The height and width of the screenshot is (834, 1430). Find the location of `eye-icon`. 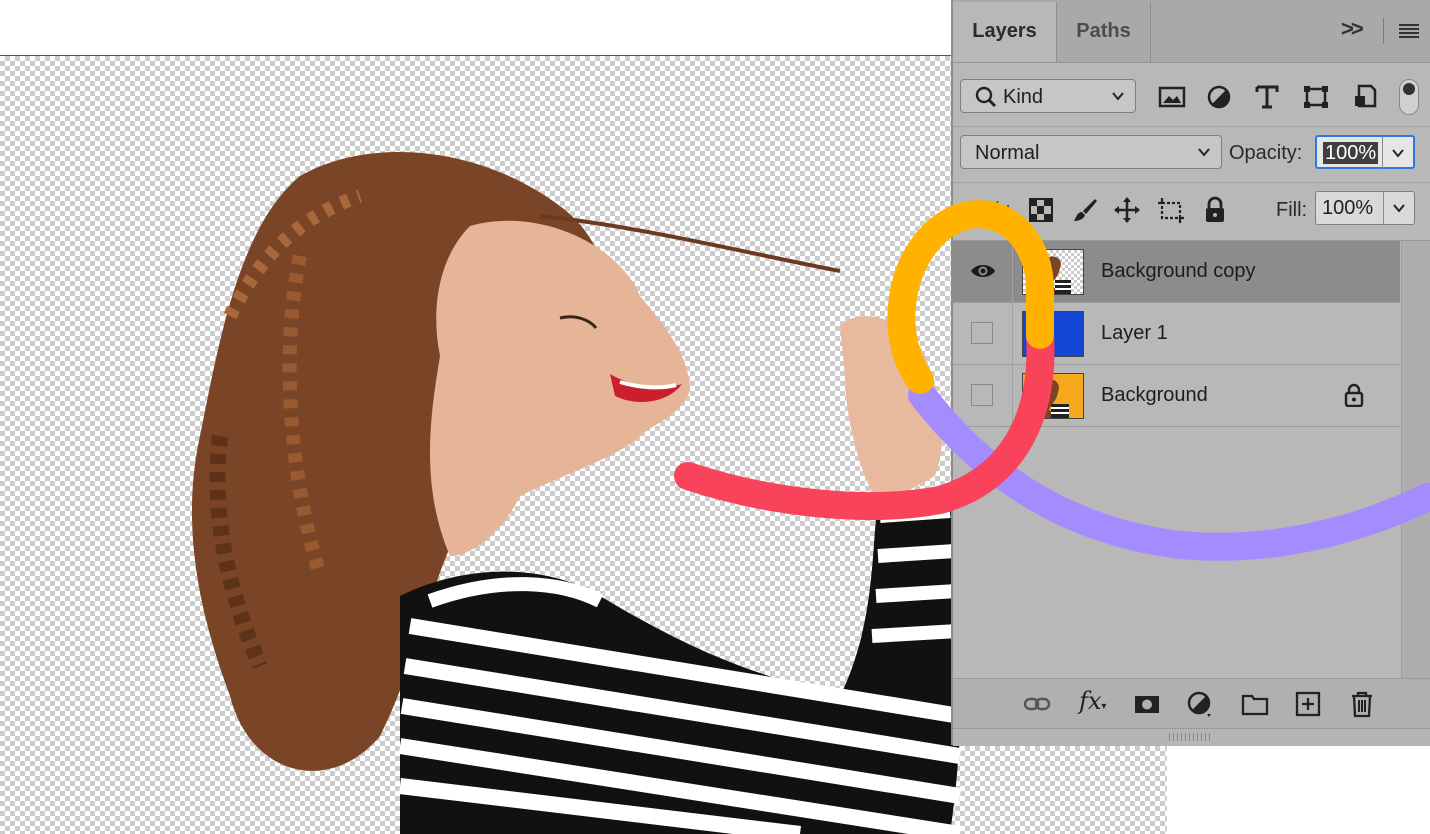

eye-icon is located at coordinates (983, 271).